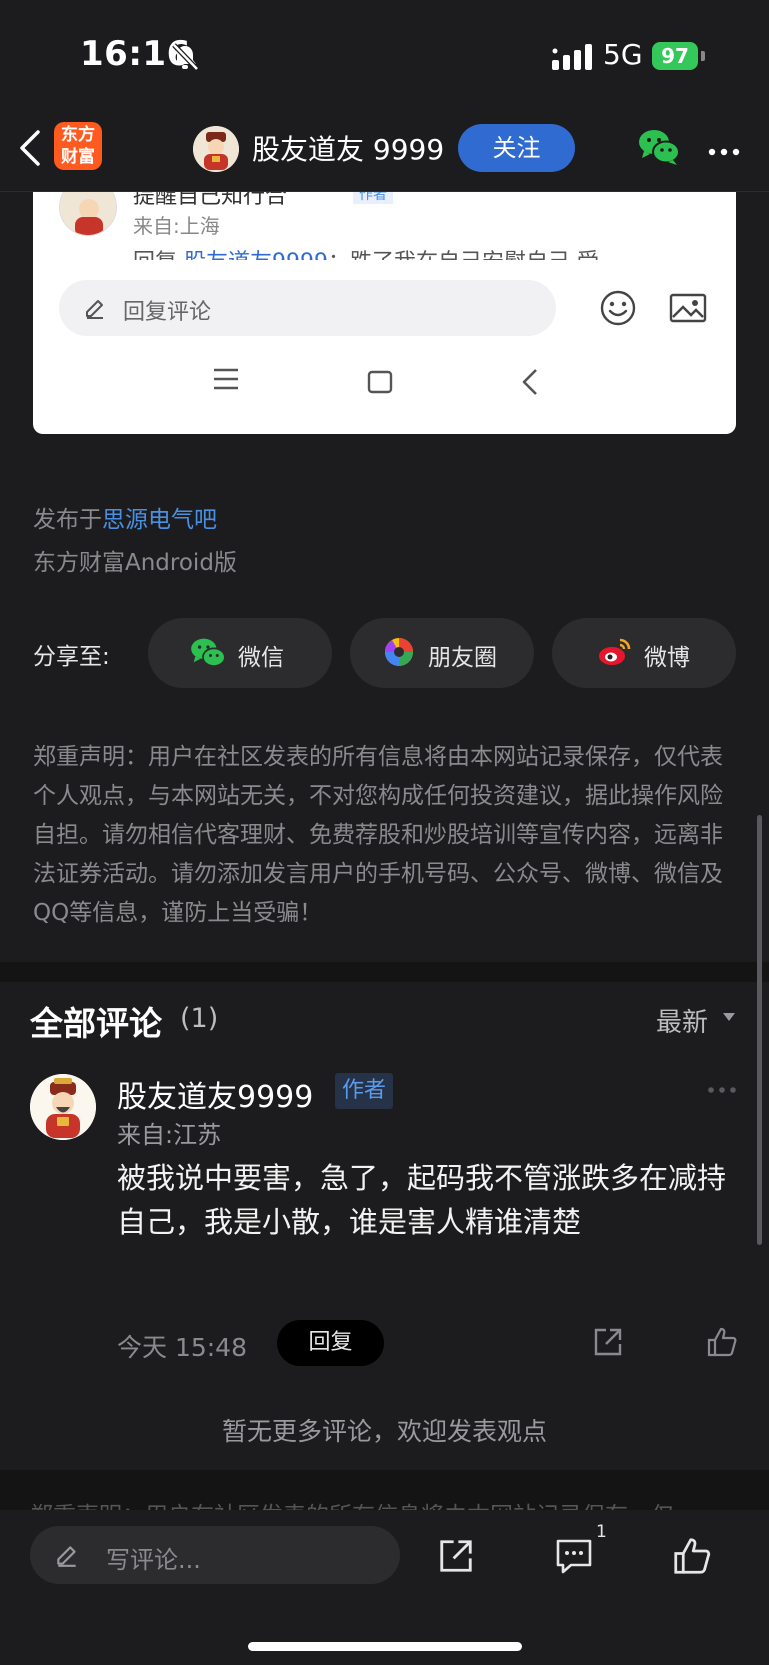  I want to click on card-location: 来自:上海, so click(176, 226).